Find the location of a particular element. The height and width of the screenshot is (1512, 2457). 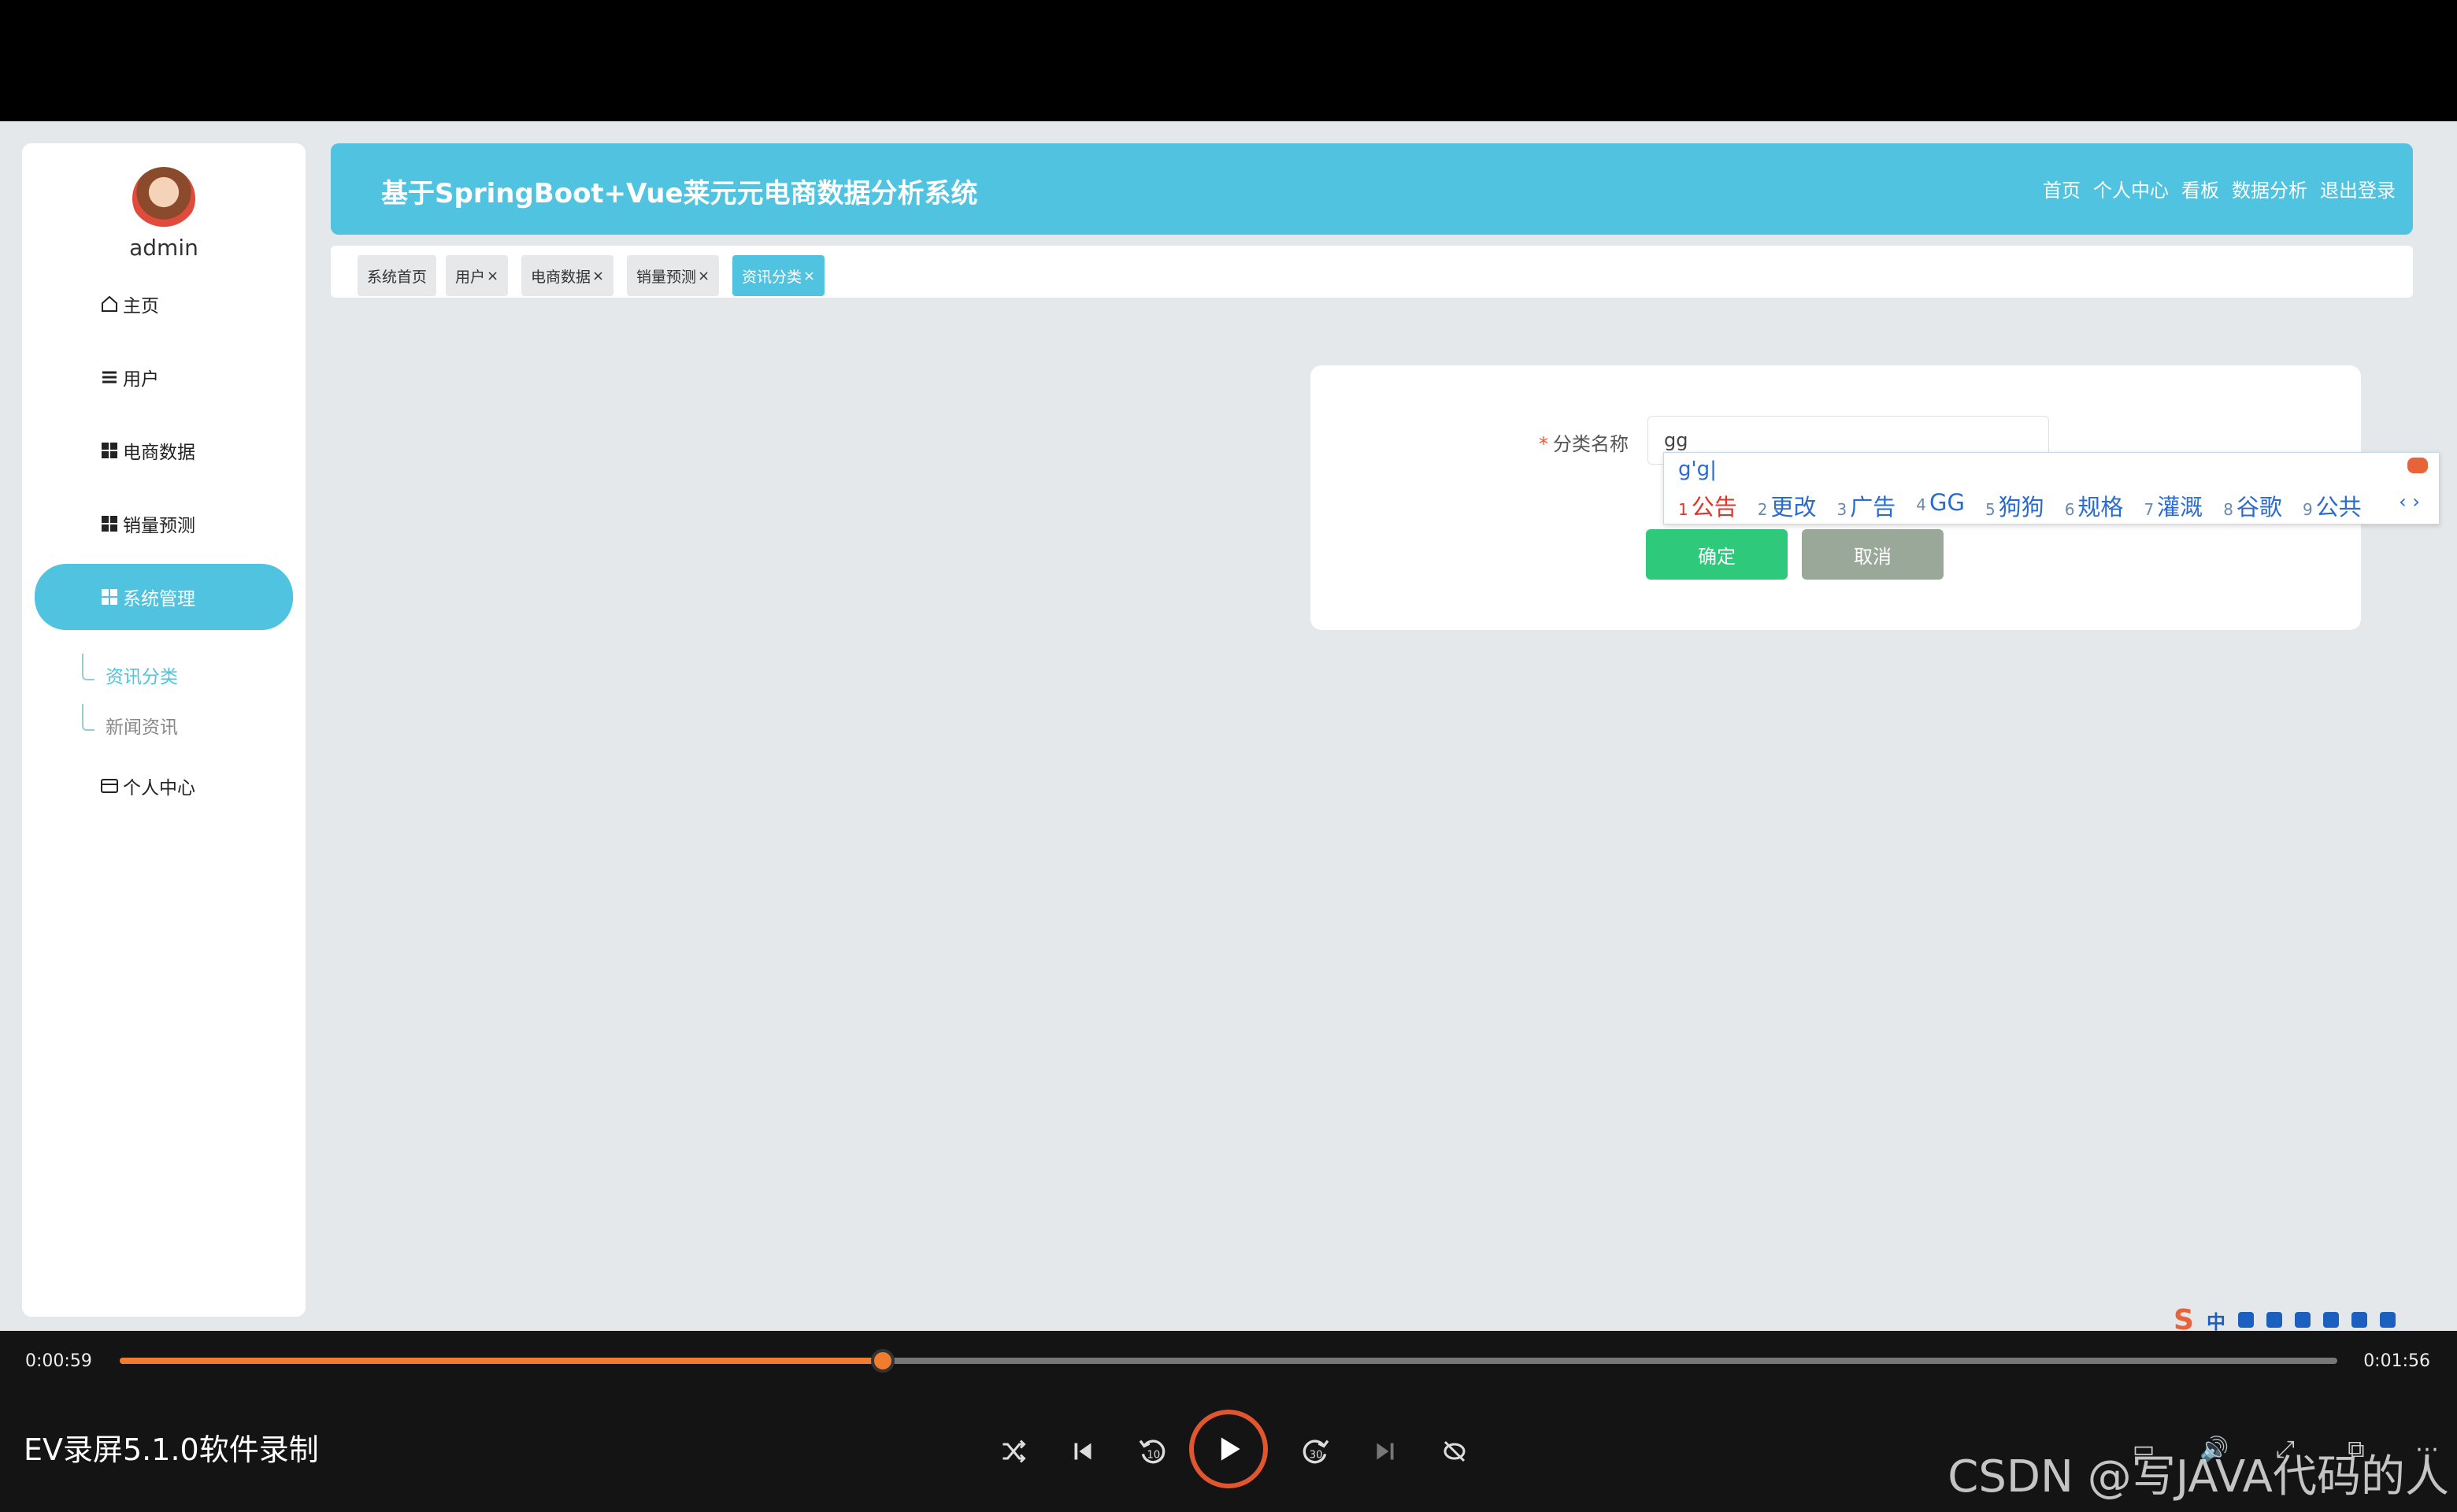

ime-candidate: 3 广告 is located at coordinates (1866, 505).